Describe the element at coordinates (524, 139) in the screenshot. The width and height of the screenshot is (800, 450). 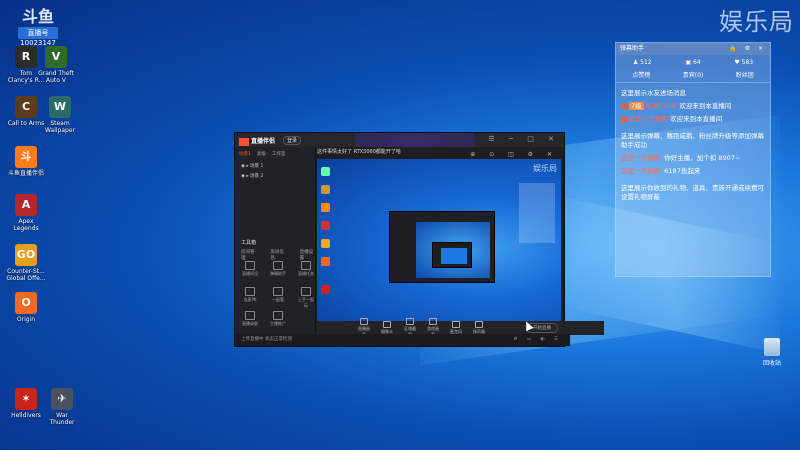
I see `window-controls: ☰ ─ □ ✕` at that location.